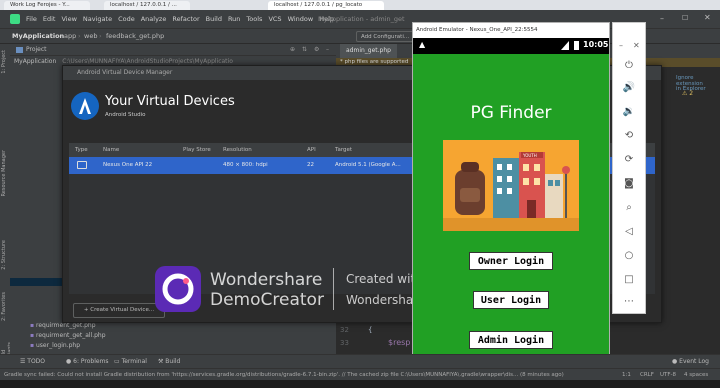 The width and height of the screenshot is (720, 388). What do you see at coordinates (31, 19) in the screenshot?
I see `menu-item: File` at bounding box center [31, 19].